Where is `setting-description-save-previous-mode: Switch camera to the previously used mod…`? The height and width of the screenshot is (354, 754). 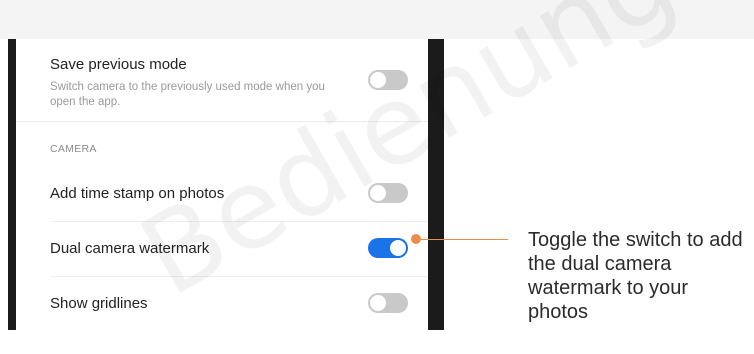 setting-description-save-previous-mode: Switch camera to the previously used mod… is located at coordinates (187, 94).